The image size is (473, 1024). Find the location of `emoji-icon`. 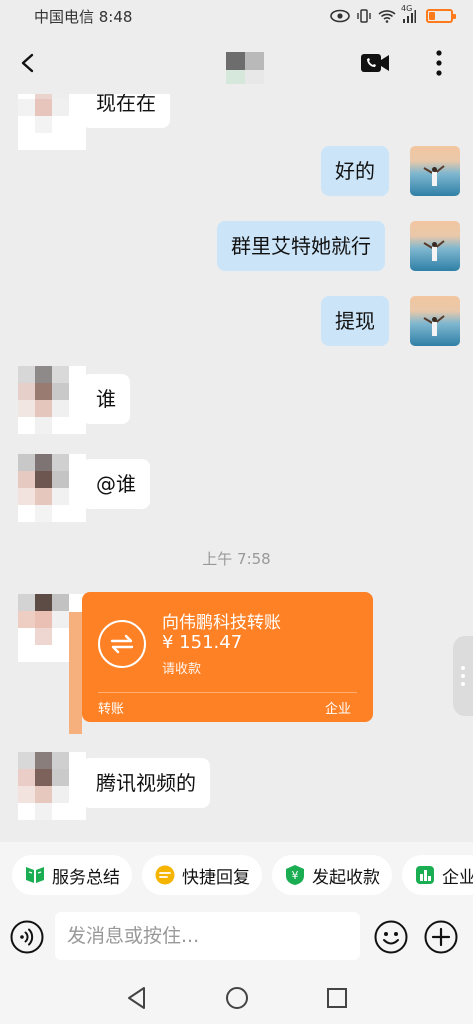

emoji-icon is located at coordinates (391, 937).